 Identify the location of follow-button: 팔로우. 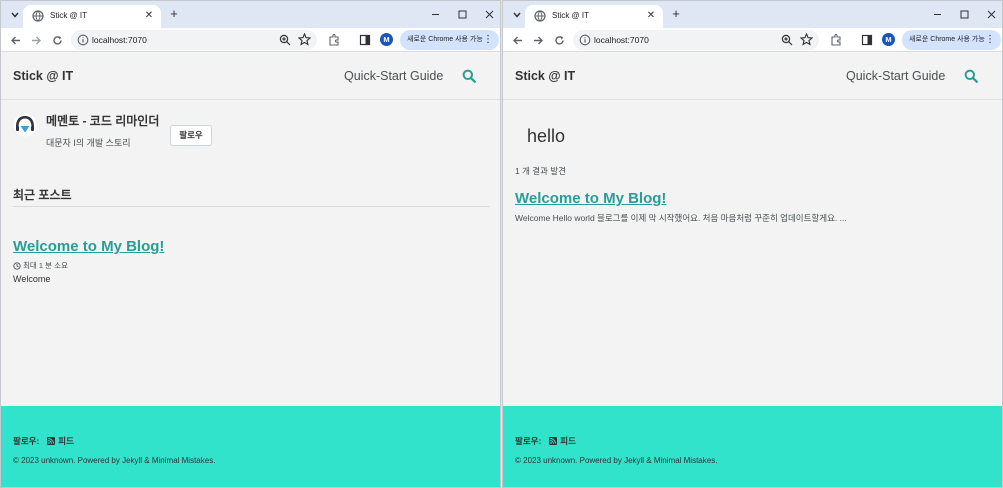
(191, 135).